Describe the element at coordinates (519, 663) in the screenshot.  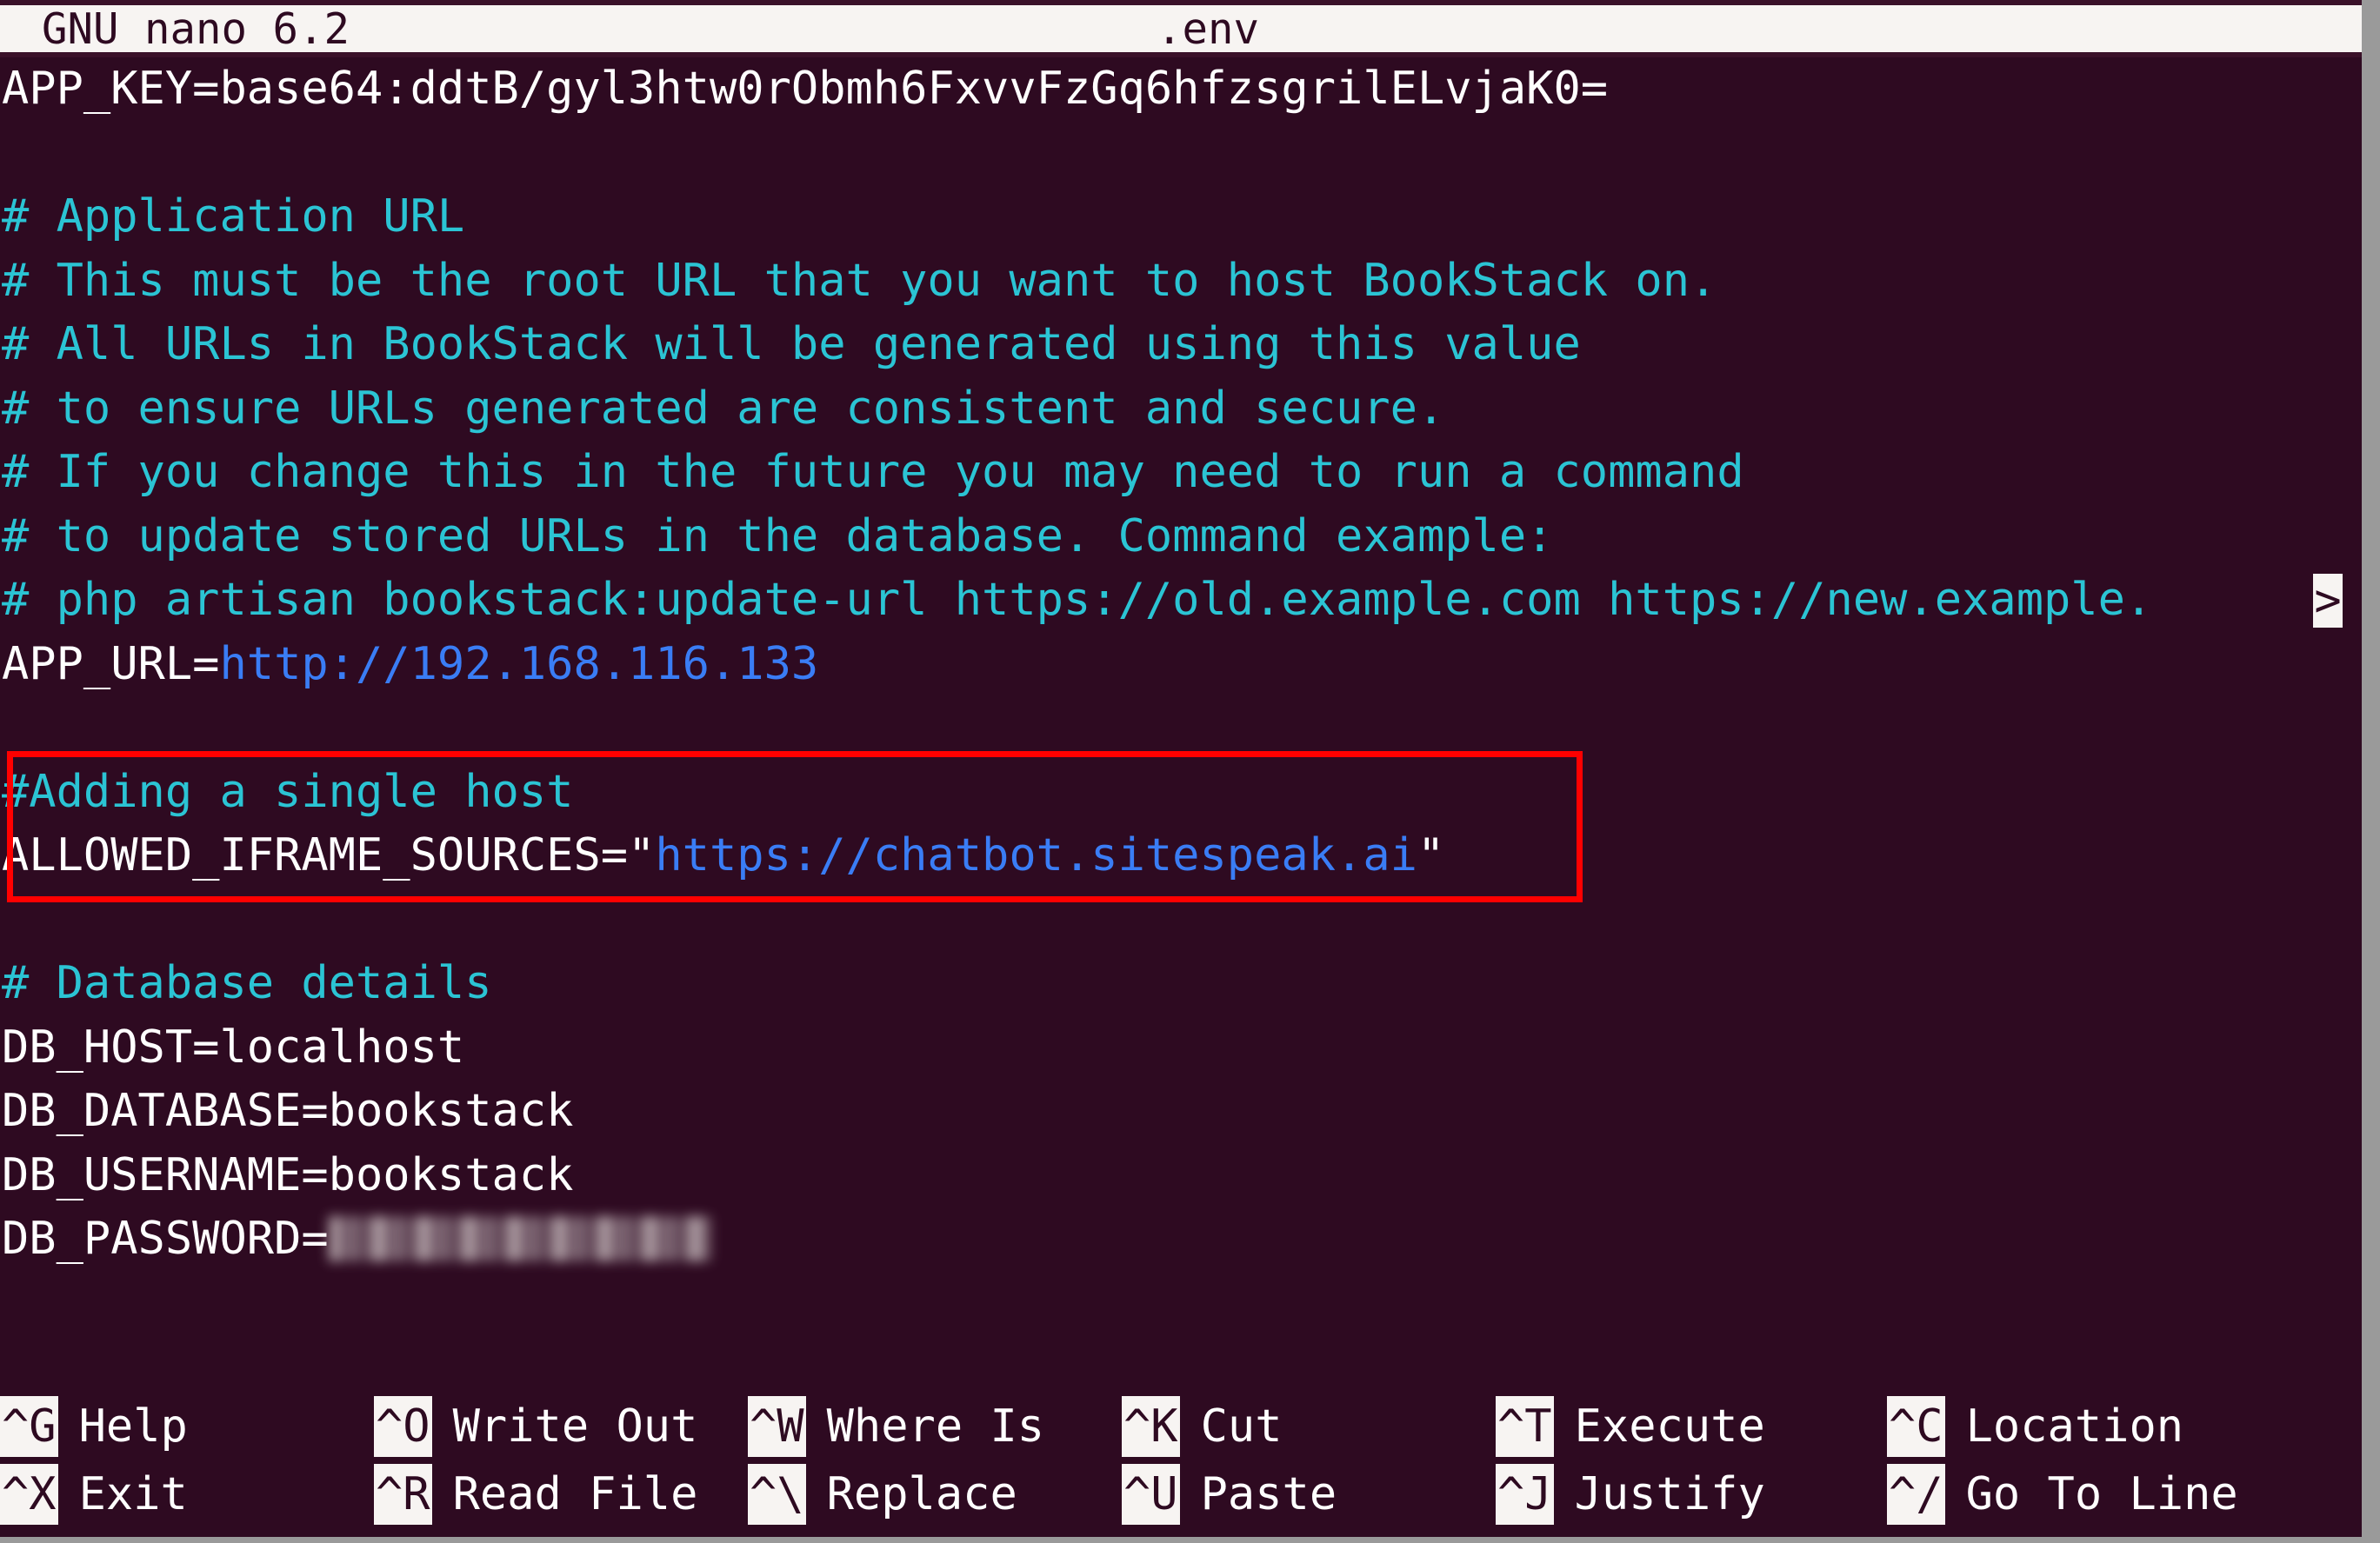
I see `line-segment-app-url-1: http://192.168.116.133` at that location.